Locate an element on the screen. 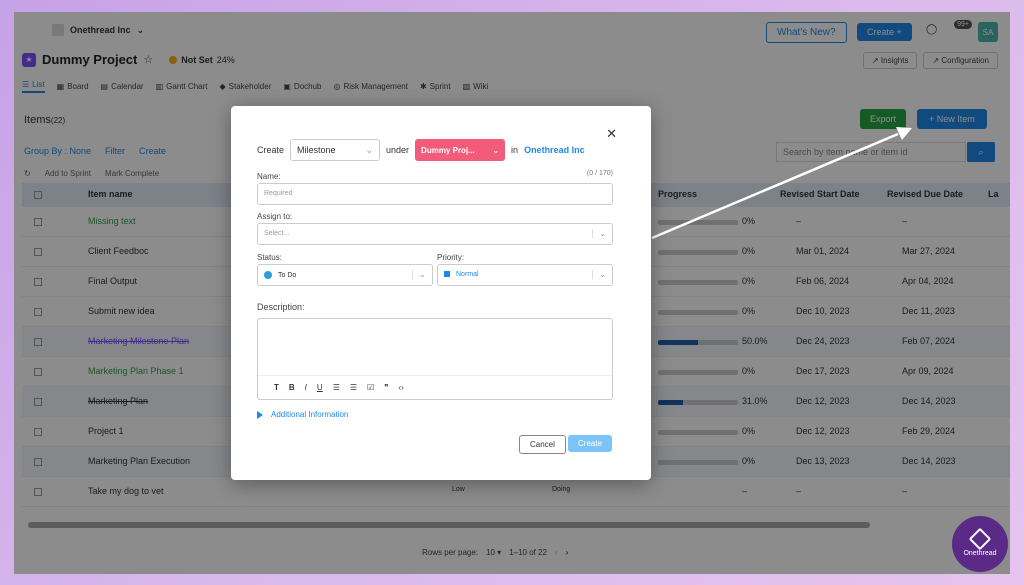 The image size is (1024, 585). priority-value: Normal is located at coordinates (467, 274).